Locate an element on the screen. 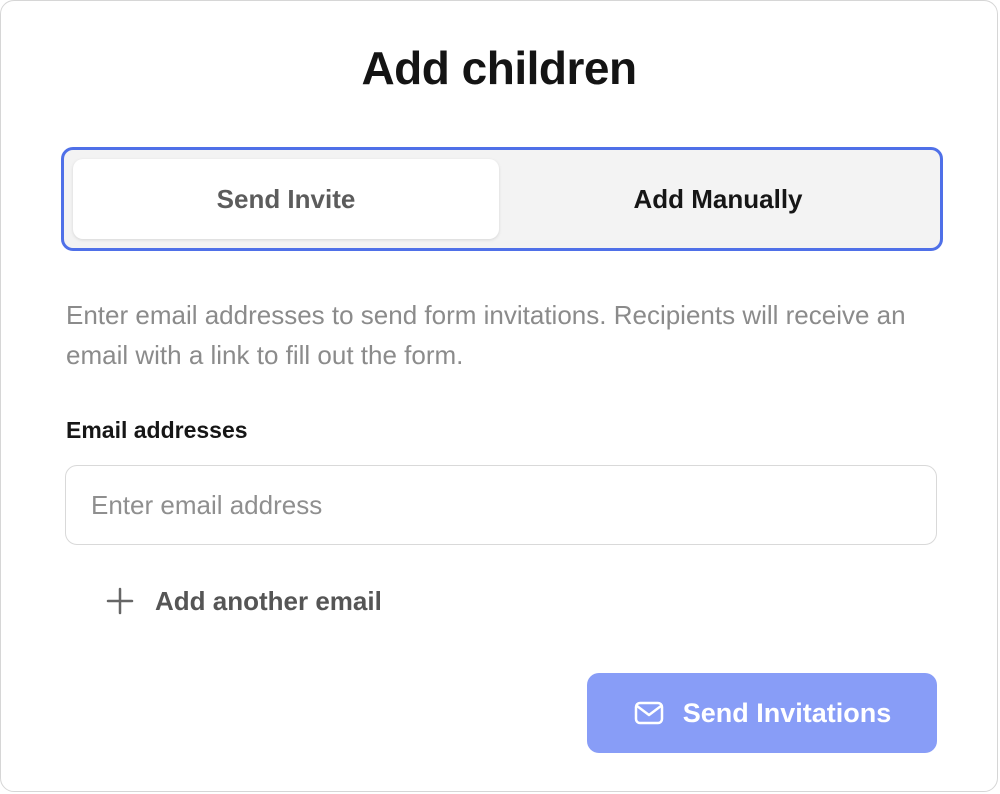 Image resolution: width=1000 pixels, height=794 pixels. dialog-title: Add children is located at coordinates (499, 68).